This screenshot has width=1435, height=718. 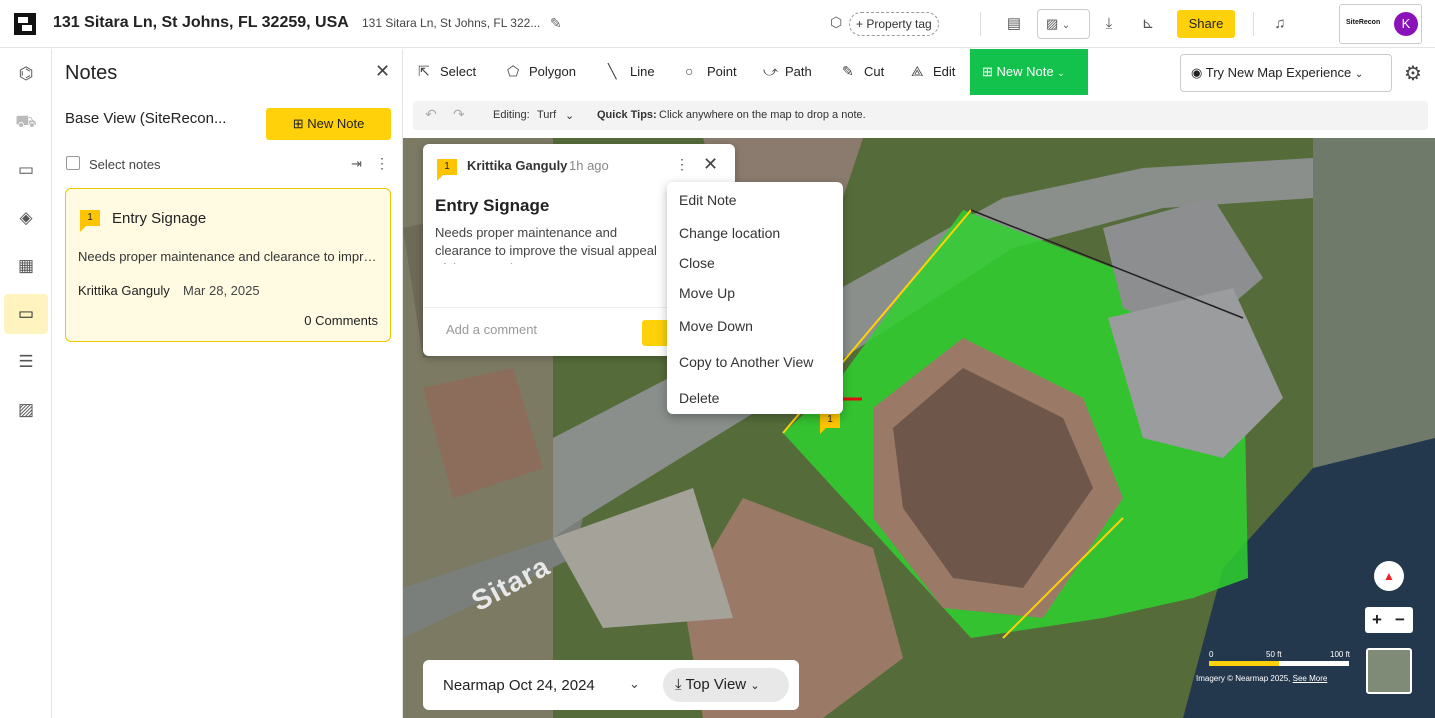 I want to click on zoom-in-button: +, so click(x=1377, y=620).